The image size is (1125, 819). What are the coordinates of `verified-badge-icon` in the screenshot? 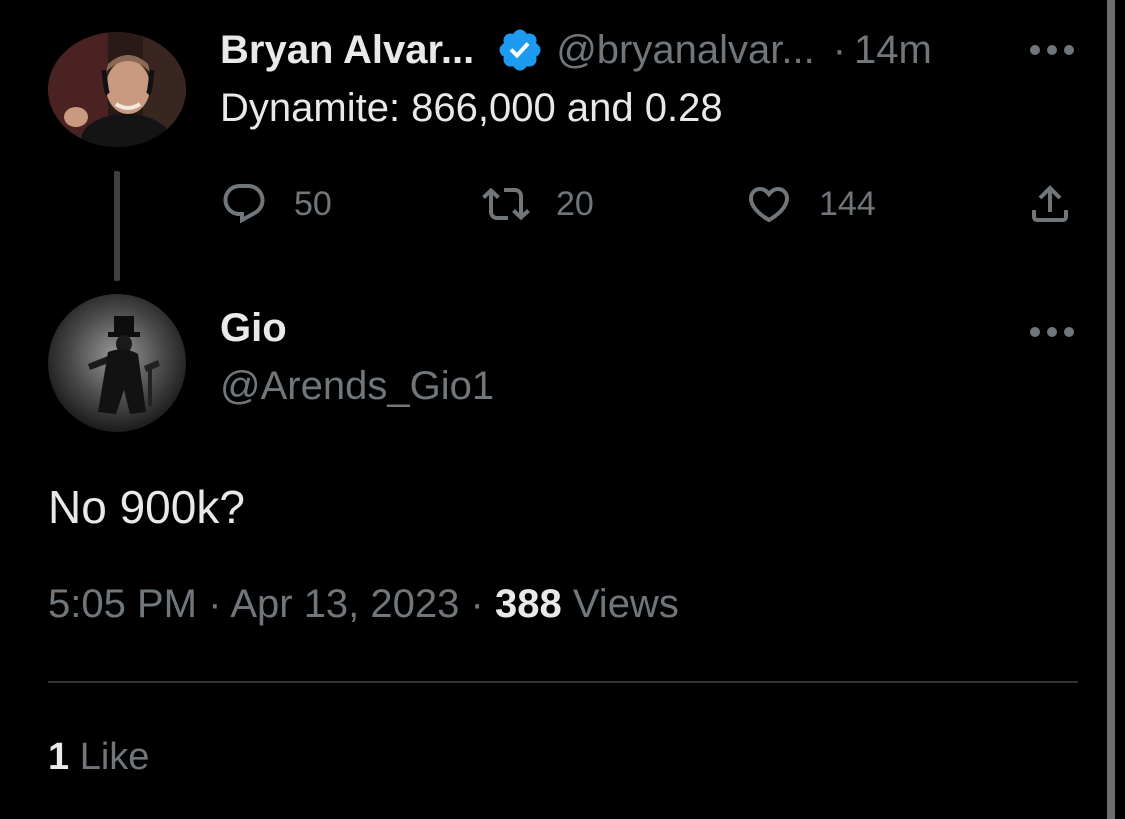 It's located at (520, 50).